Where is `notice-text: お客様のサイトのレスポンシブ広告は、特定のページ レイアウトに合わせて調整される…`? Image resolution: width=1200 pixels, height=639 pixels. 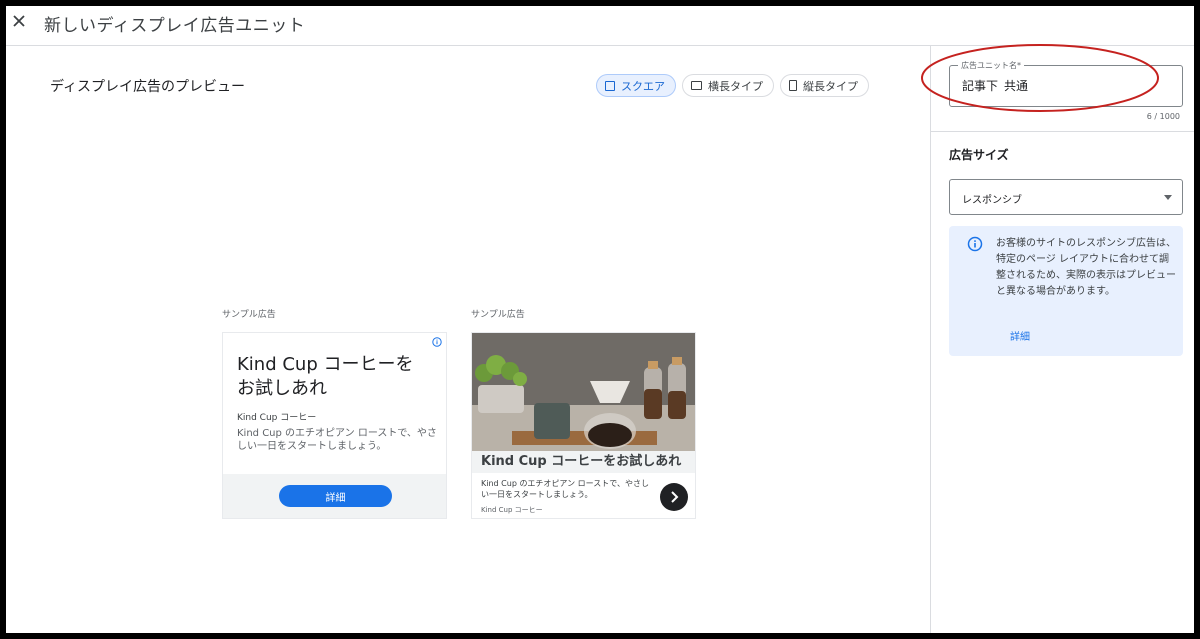 notice-text: お客様のサイトのレスポンシブ広告は、特定のページ レイアウトに合わせて調整される… is located at coordinates (1086, 267).